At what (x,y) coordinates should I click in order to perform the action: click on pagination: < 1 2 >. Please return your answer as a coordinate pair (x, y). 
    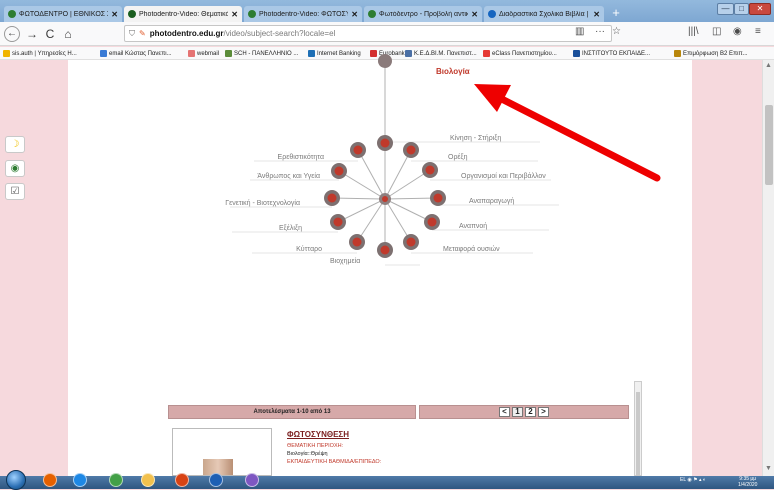
    Looking at the image, I should click on (524, 412).